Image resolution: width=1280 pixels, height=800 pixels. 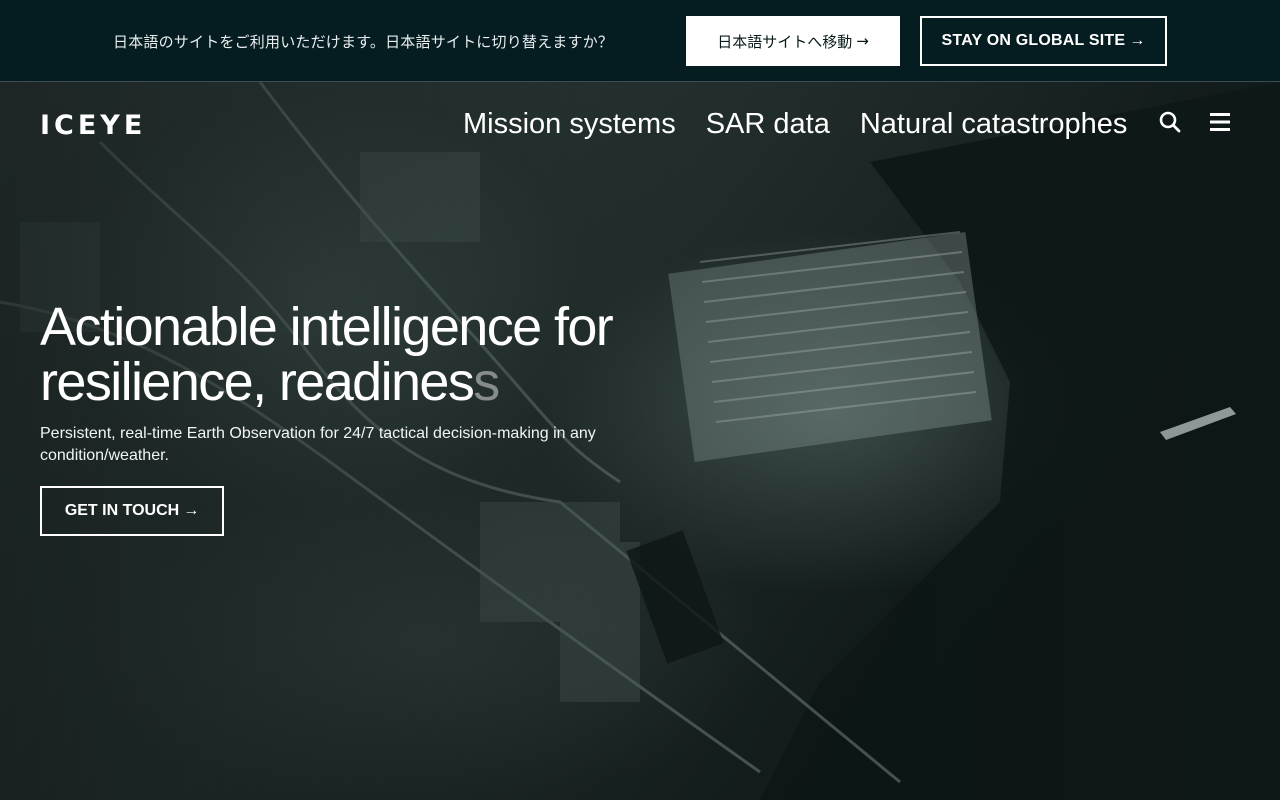 I want to click on nav-item-sar-data: SAR data, so click(x=768, y=124).